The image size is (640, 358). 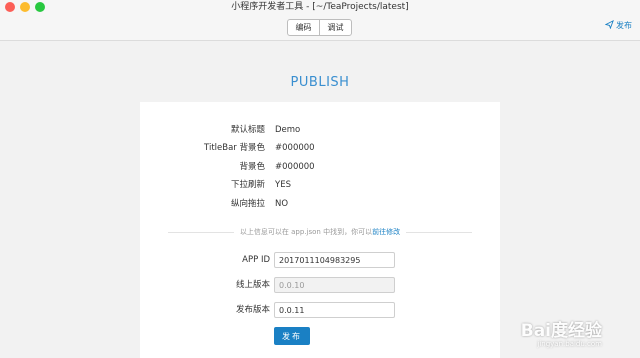 I want to click on toolbar-publish-button: 发布, so click(x=618, y=25).